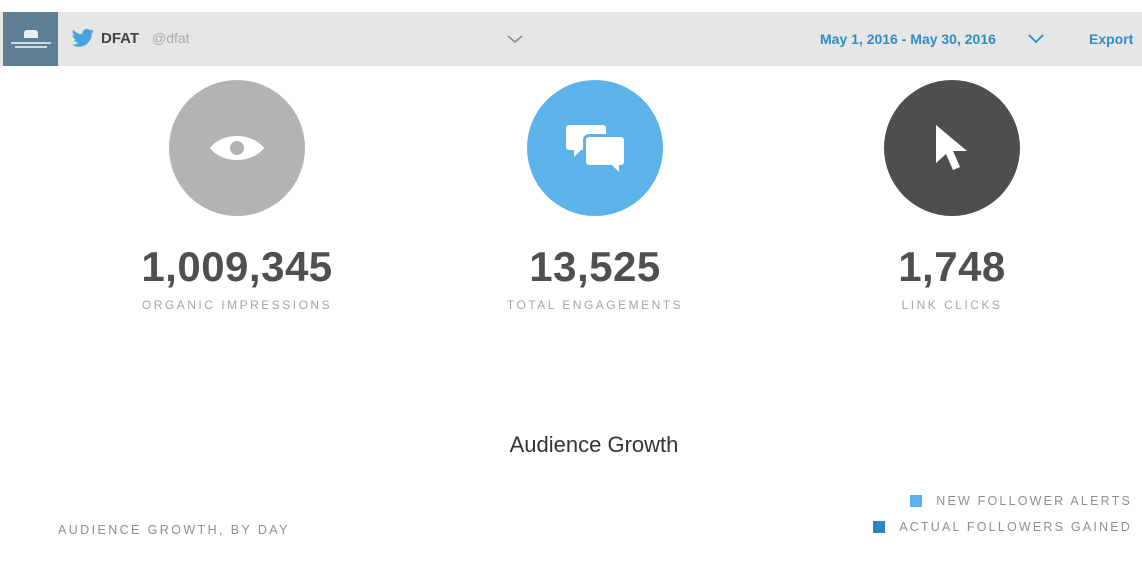 Image resolution: width=1142 pixels, height=564 pixels. Describe the element at coordinates (1015, 527) in the screenshot. I see `legend-label: ACTUAL FOLLOWERS GAINED` at that location.